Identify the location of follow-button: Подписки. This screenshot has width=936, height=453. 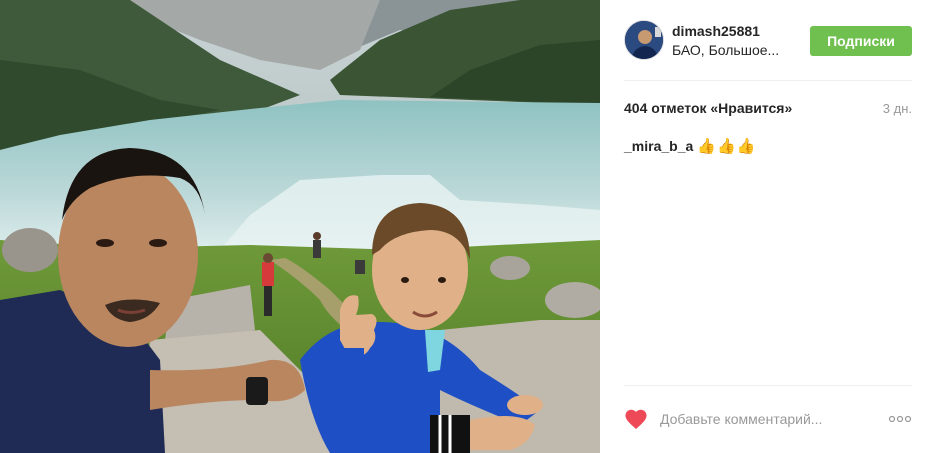
(861, 41).